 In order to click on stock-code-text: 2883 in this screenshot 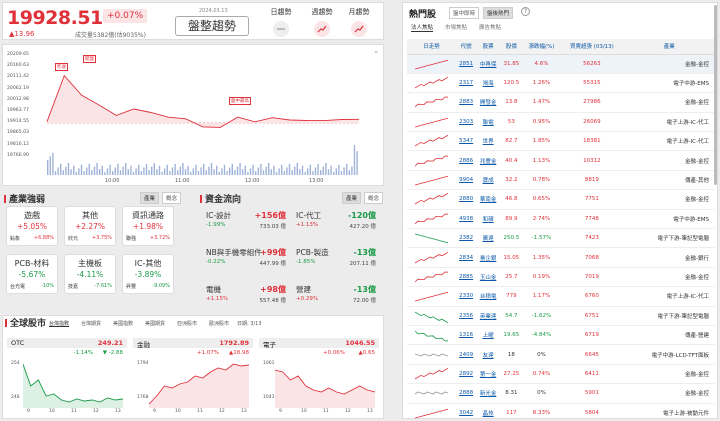, I will do `click(466, 102)`.